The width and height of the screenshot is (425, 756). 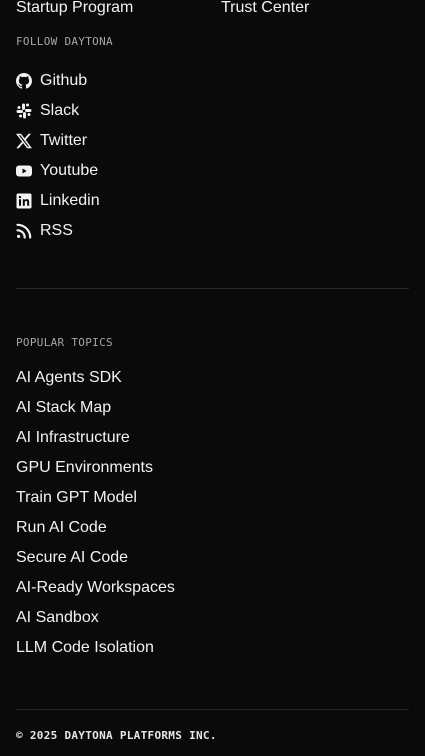 What do you see at coordinates (24, 141) in the screenshot?
I see `x-twitter-icon` at bounding box center [24, 141].